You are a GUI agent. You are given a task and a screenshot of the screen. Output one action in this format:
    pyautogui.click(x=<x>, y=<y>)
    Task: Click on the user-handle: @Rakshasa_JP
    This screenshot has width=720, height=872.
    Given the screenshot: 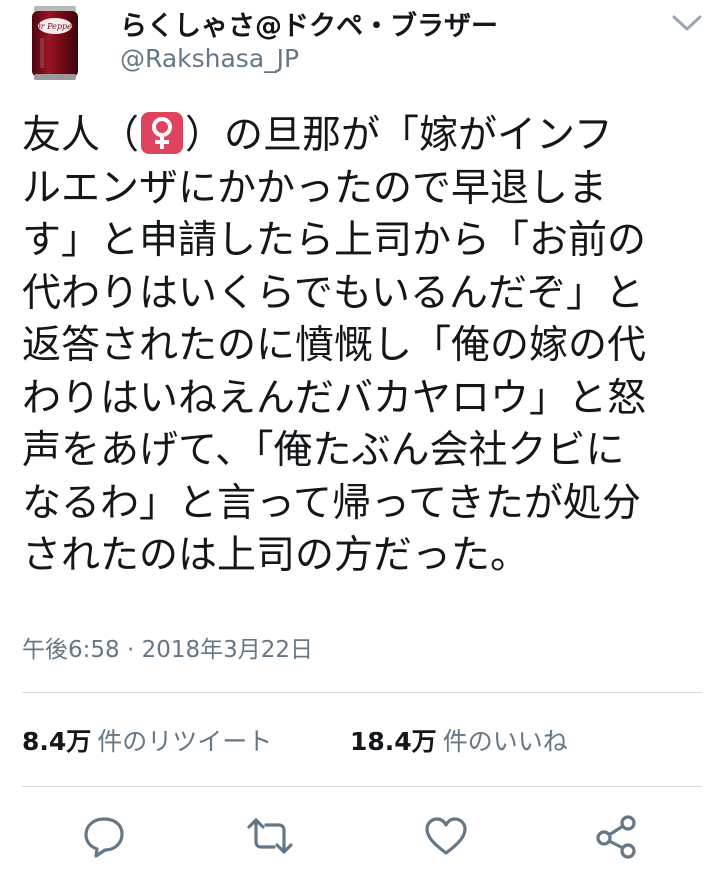 What is the action you would take?
    pyautogui.click(x=209, y=58)
    